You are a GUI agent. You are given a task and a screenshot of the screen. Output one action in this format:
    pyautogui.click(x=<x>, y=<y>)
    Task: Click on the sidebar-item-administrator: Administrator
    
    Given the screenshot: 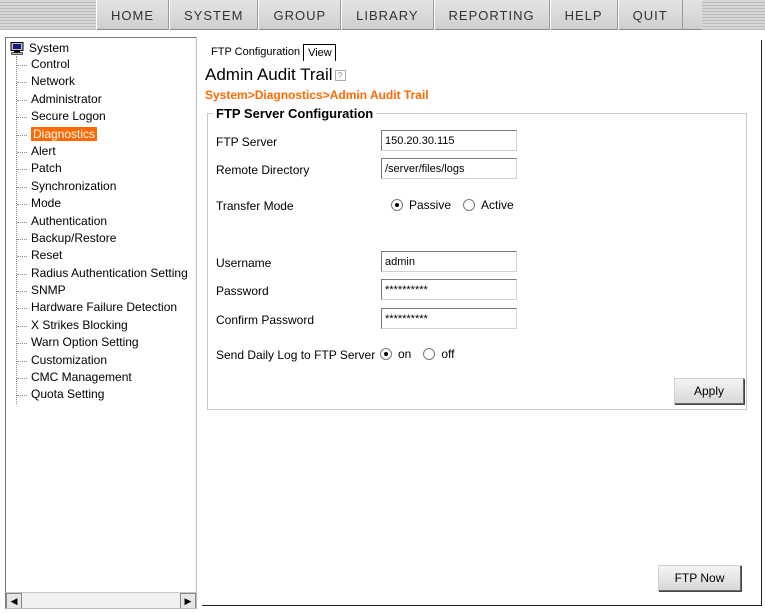 What is the action you would take?
    pyautogui.click(x=106, y=99)
    